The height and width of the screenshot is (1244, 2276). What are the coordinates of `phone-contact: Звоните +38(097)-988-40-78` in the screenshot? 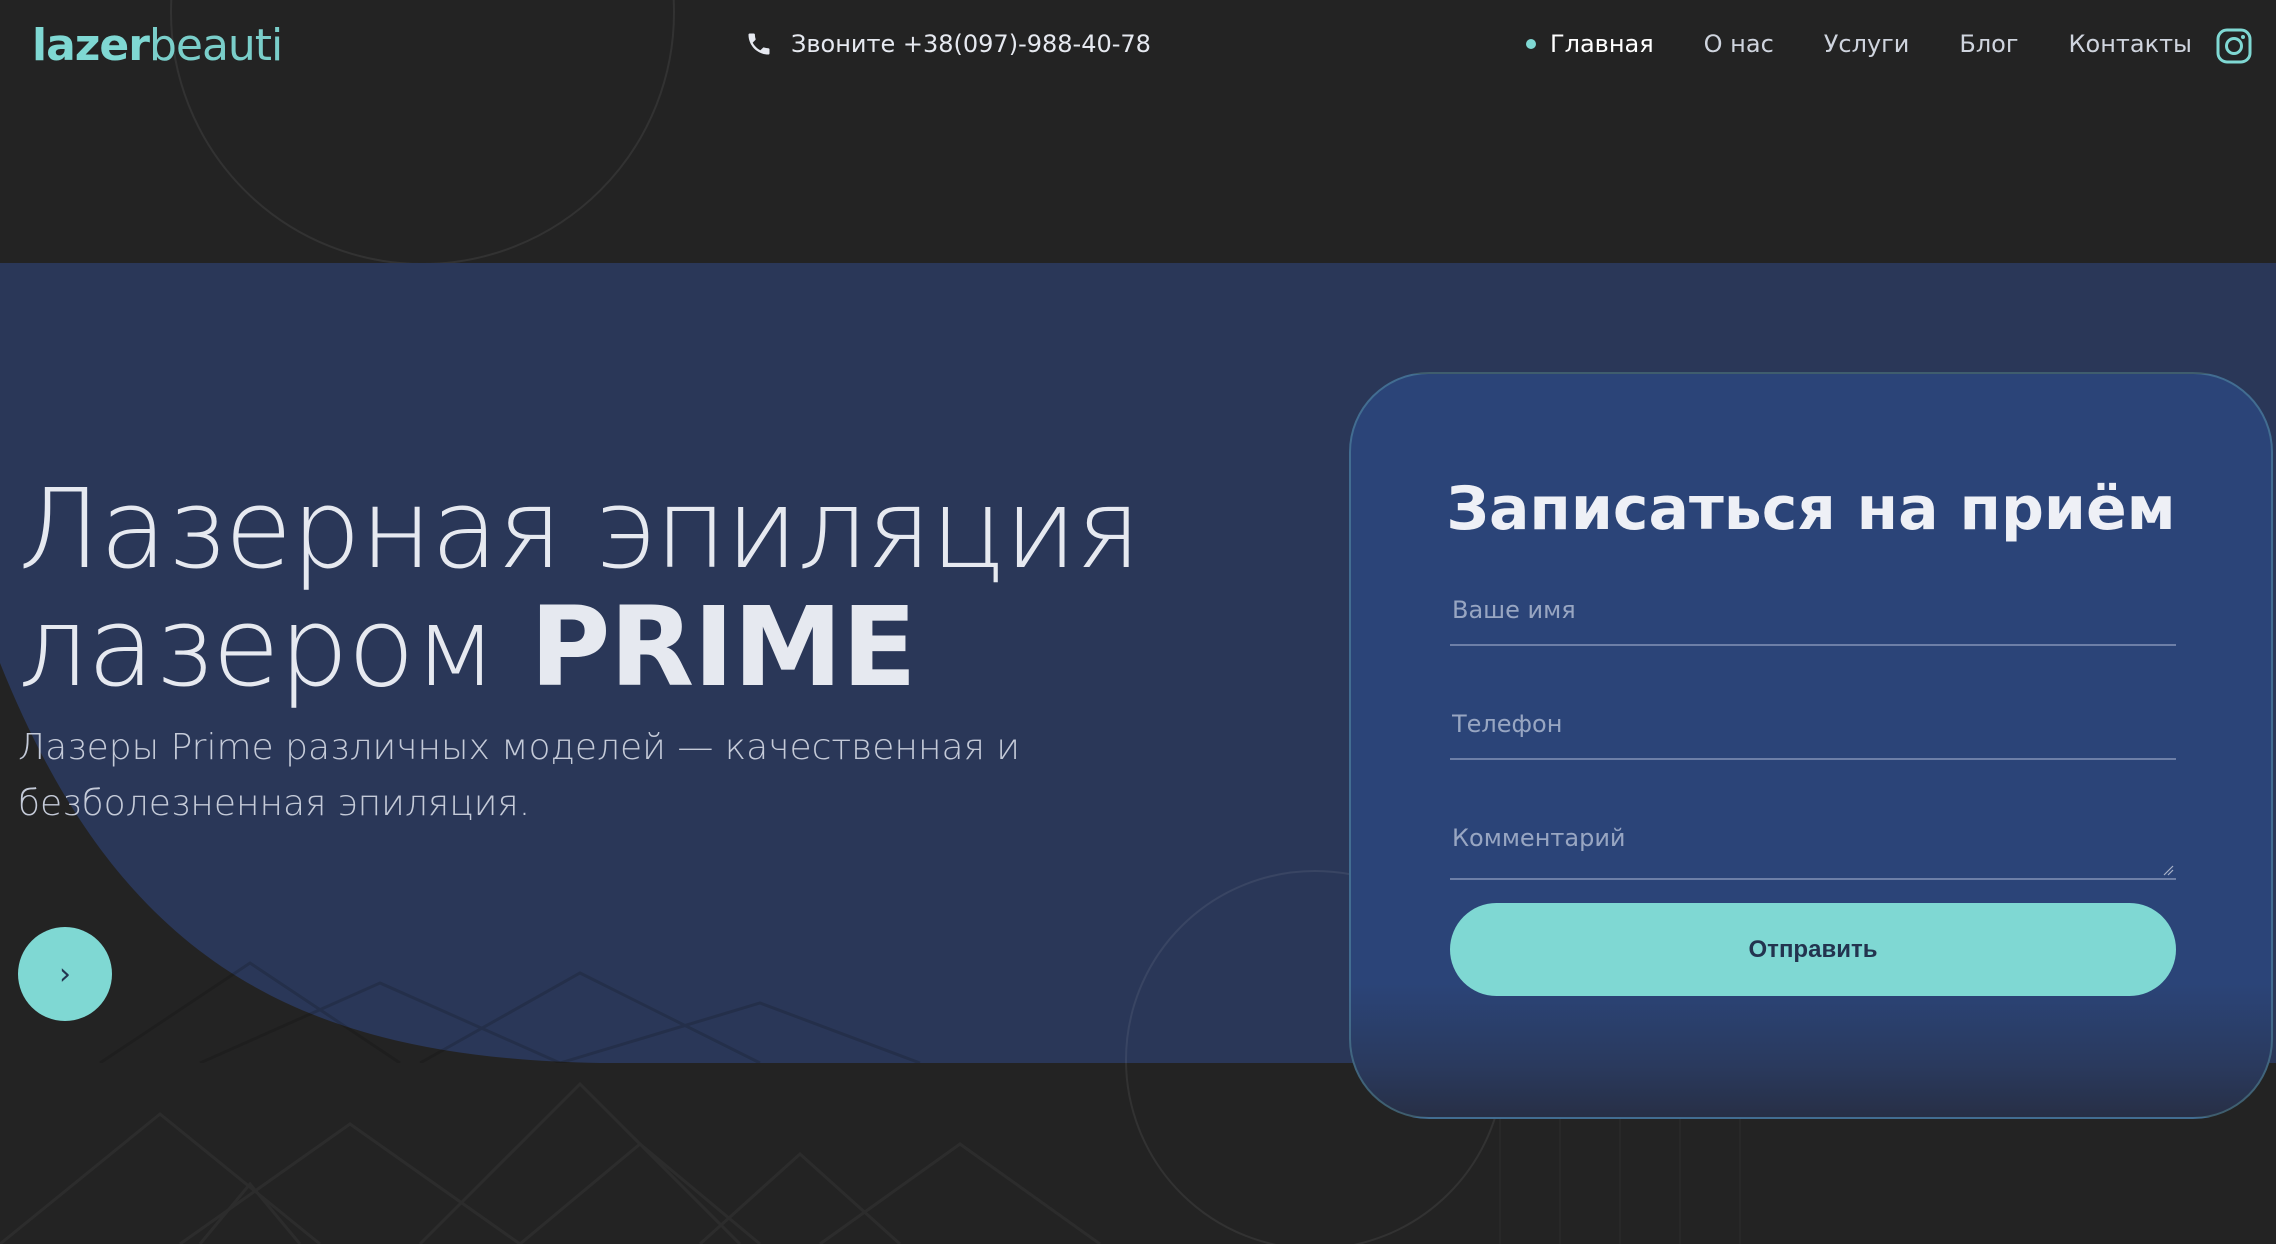 It's located at (948, 44).